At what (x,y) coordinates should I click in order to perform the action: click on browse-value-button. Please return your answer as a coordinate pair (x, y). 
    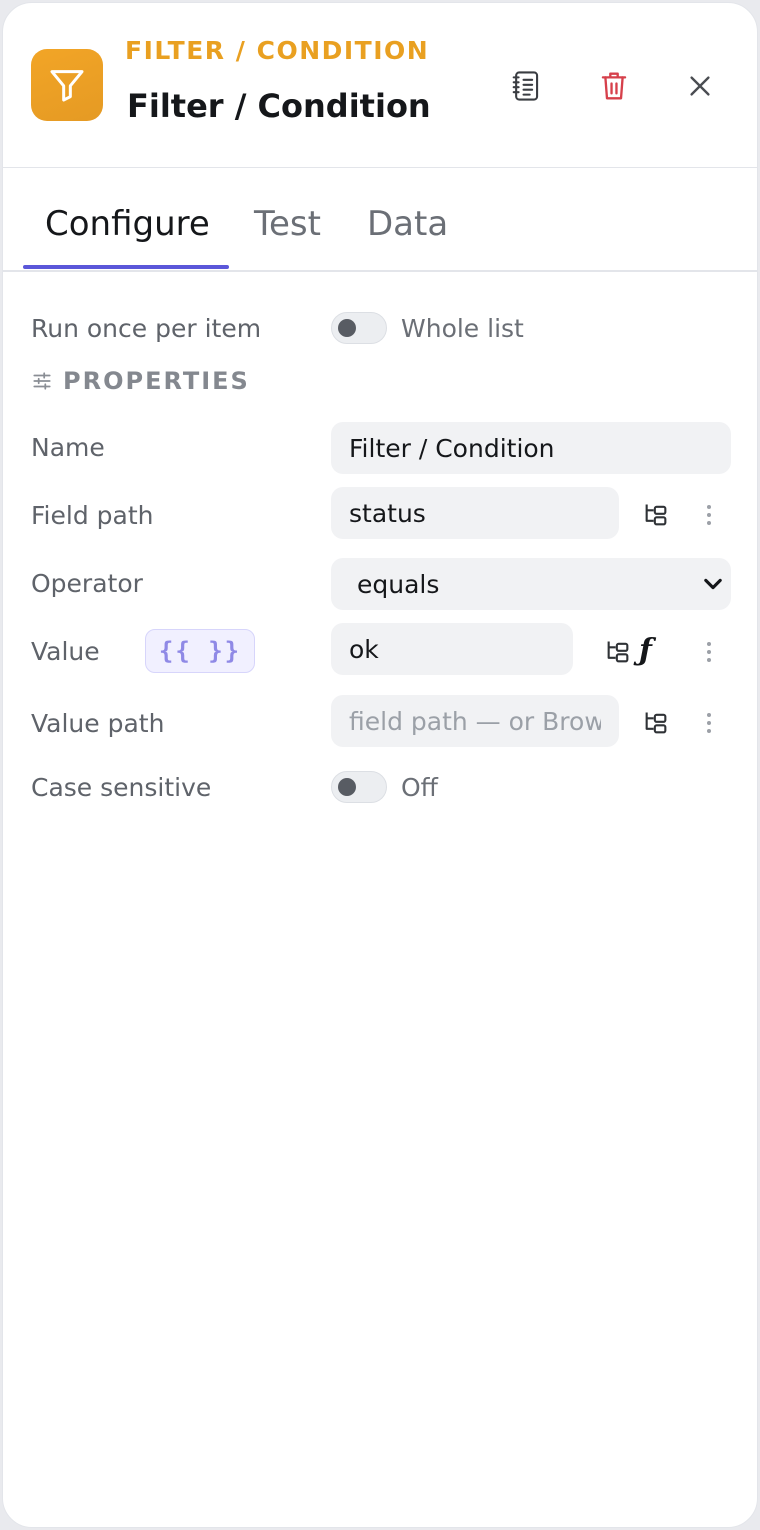
    Looking at the image, I should click on (618, 652).